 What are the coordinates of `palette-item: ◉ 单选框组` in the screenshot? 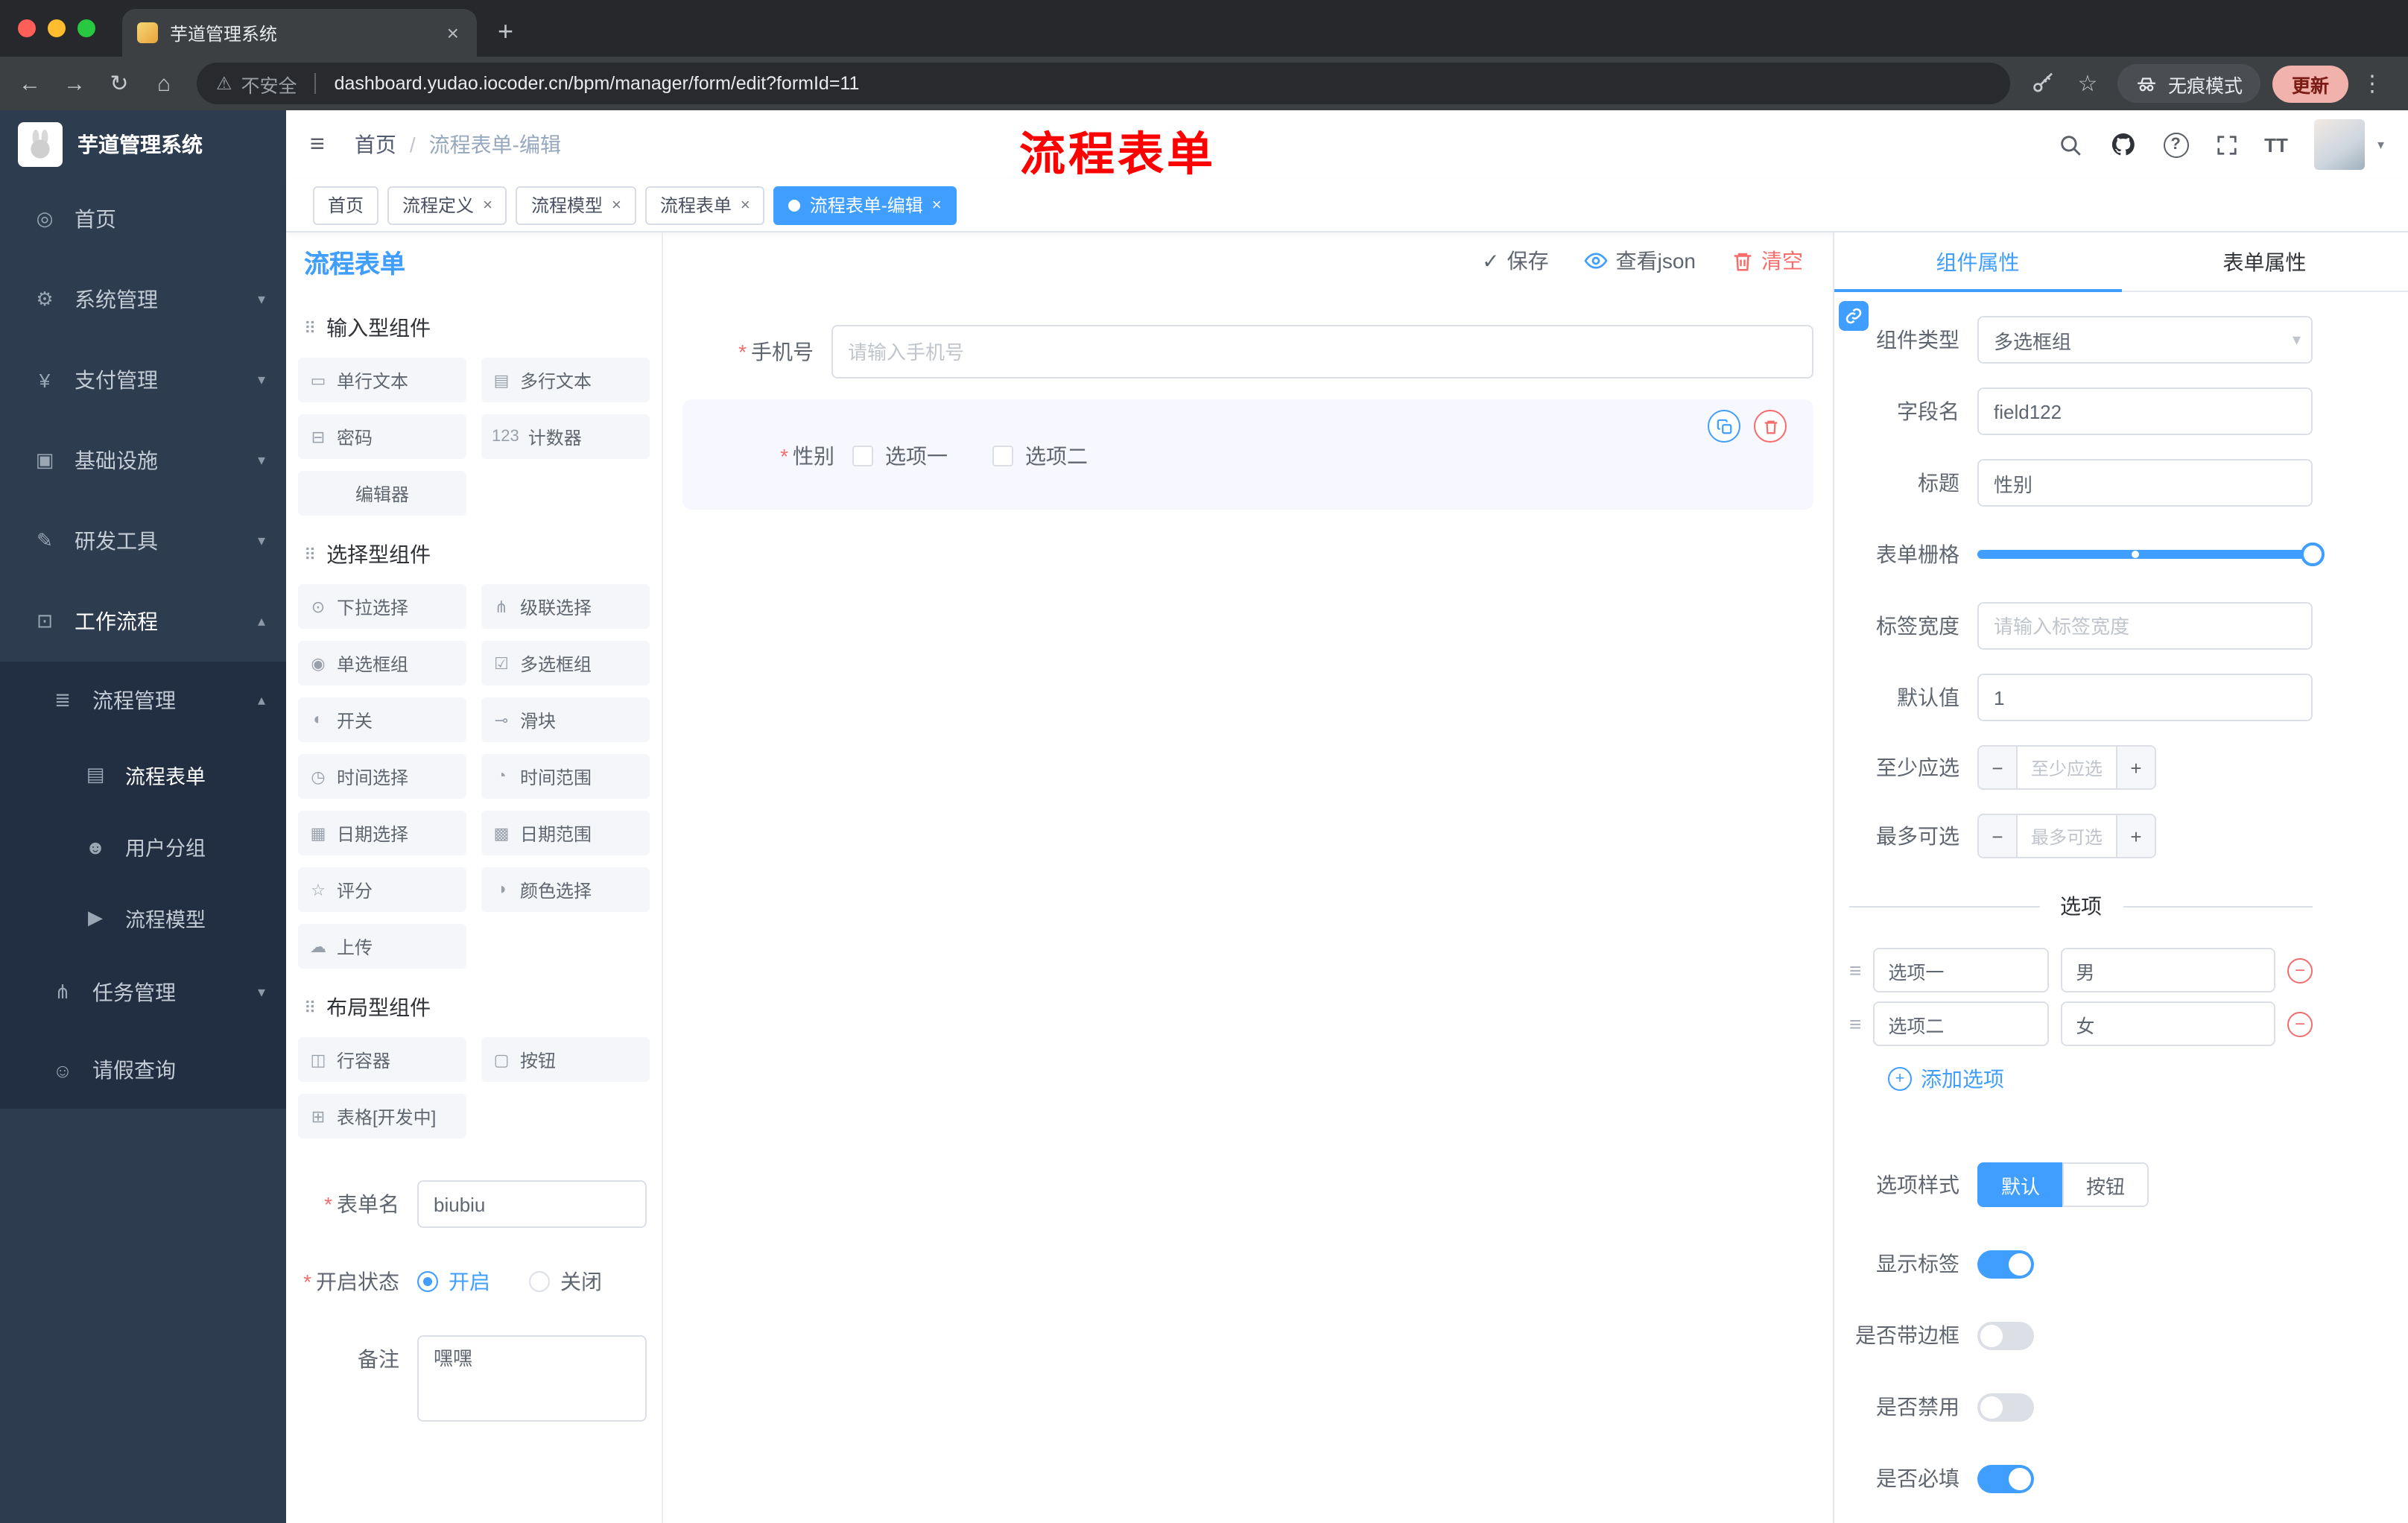 It's located at (382, 663).